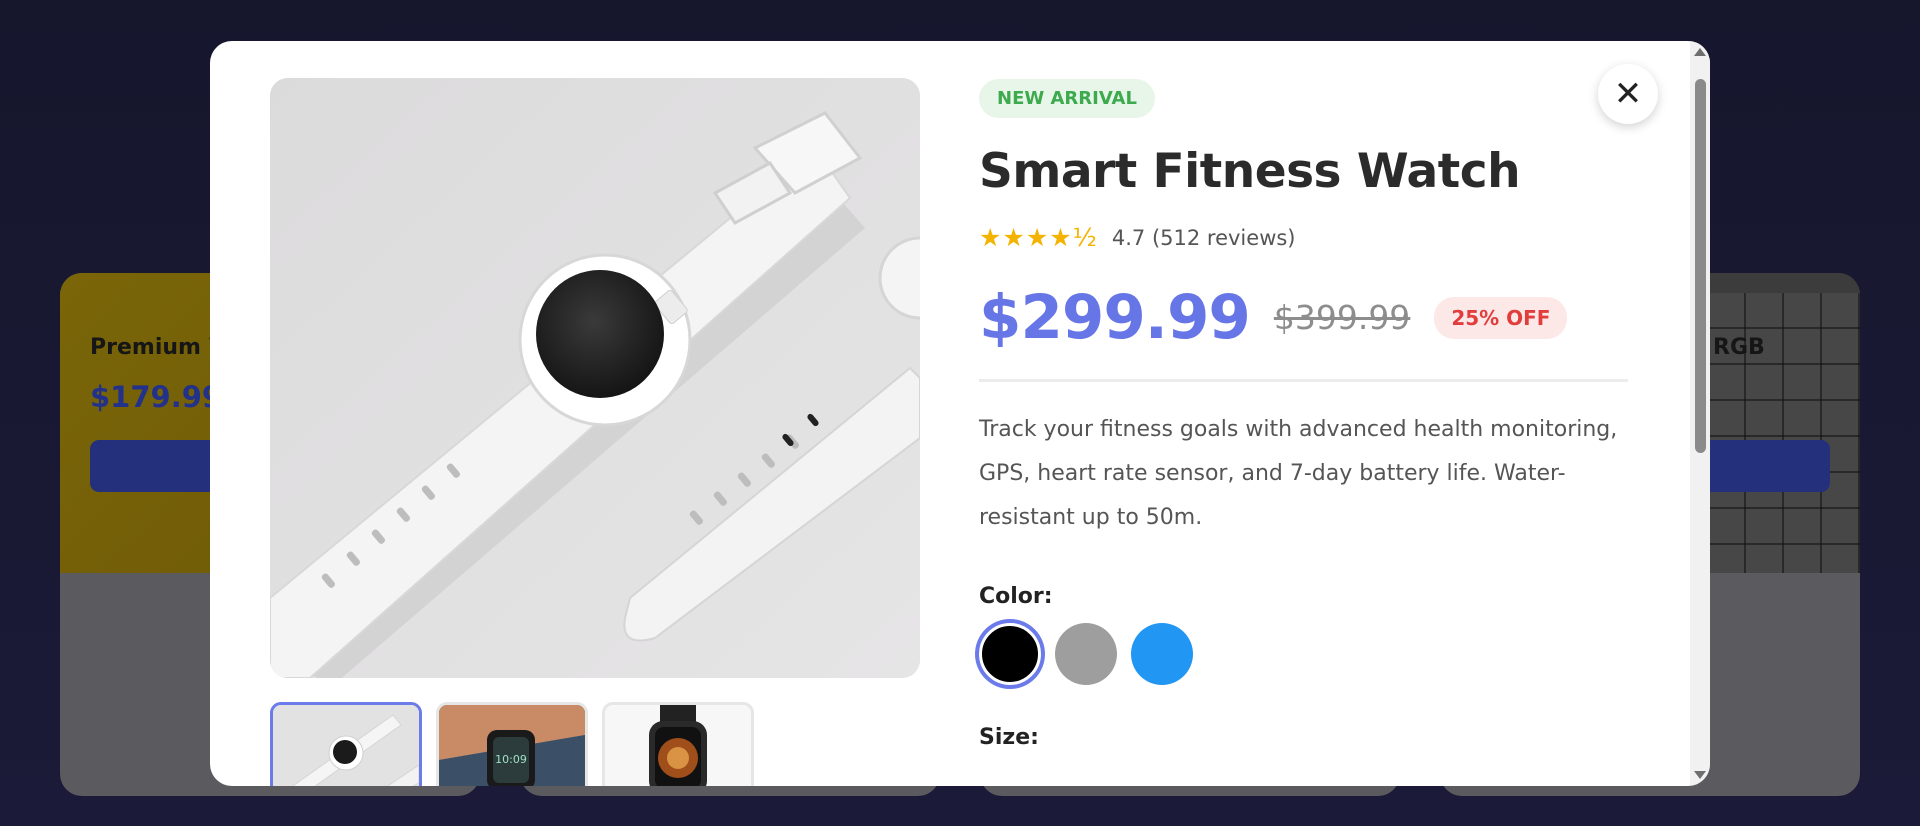  What do you see at coordinates (1038, 237) in the screenshot?
I see `star-rating-icon: ★★★★½` at bounding box center [1038, 237].